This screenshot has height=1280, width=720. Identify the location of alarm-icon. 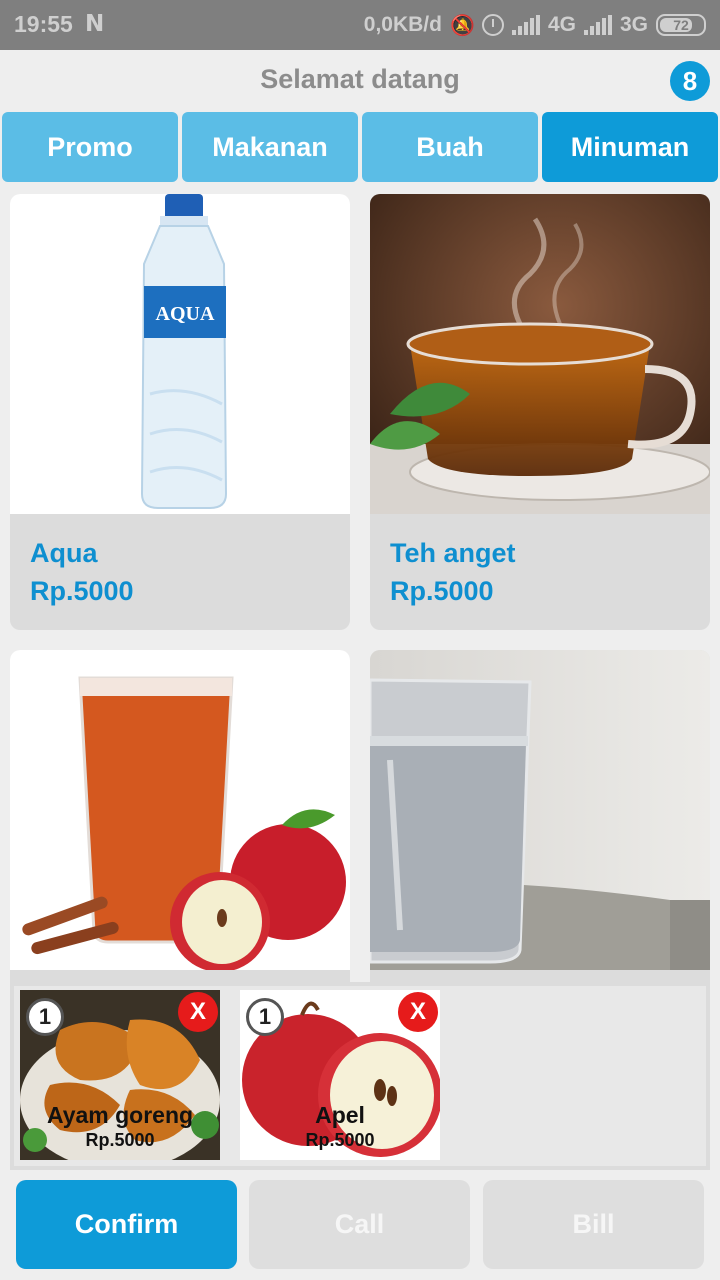
(492, 25).